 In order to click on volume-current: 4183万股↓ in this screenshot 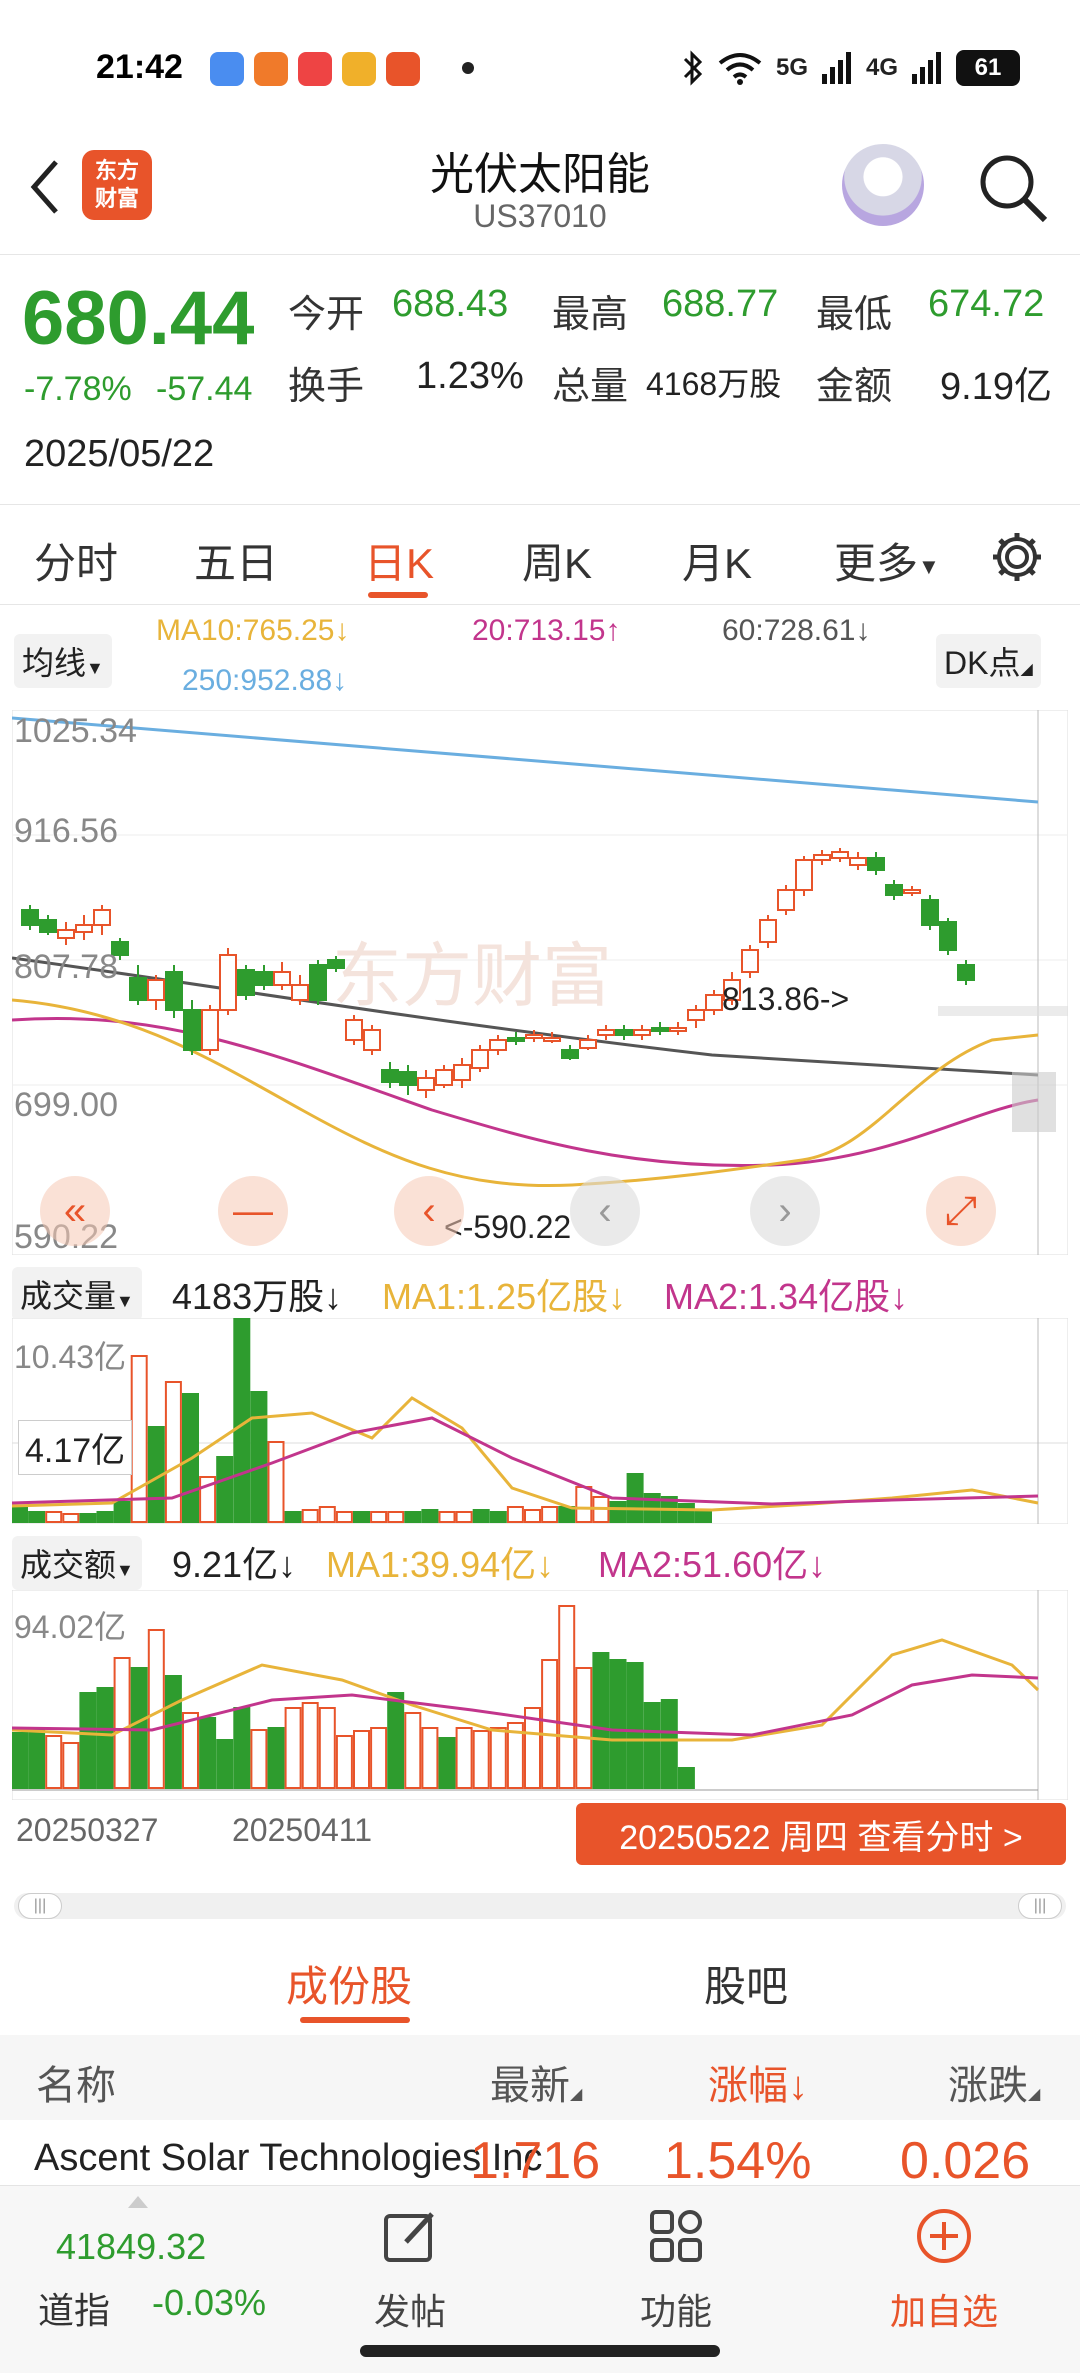, I will do `click(257, 1296)`.